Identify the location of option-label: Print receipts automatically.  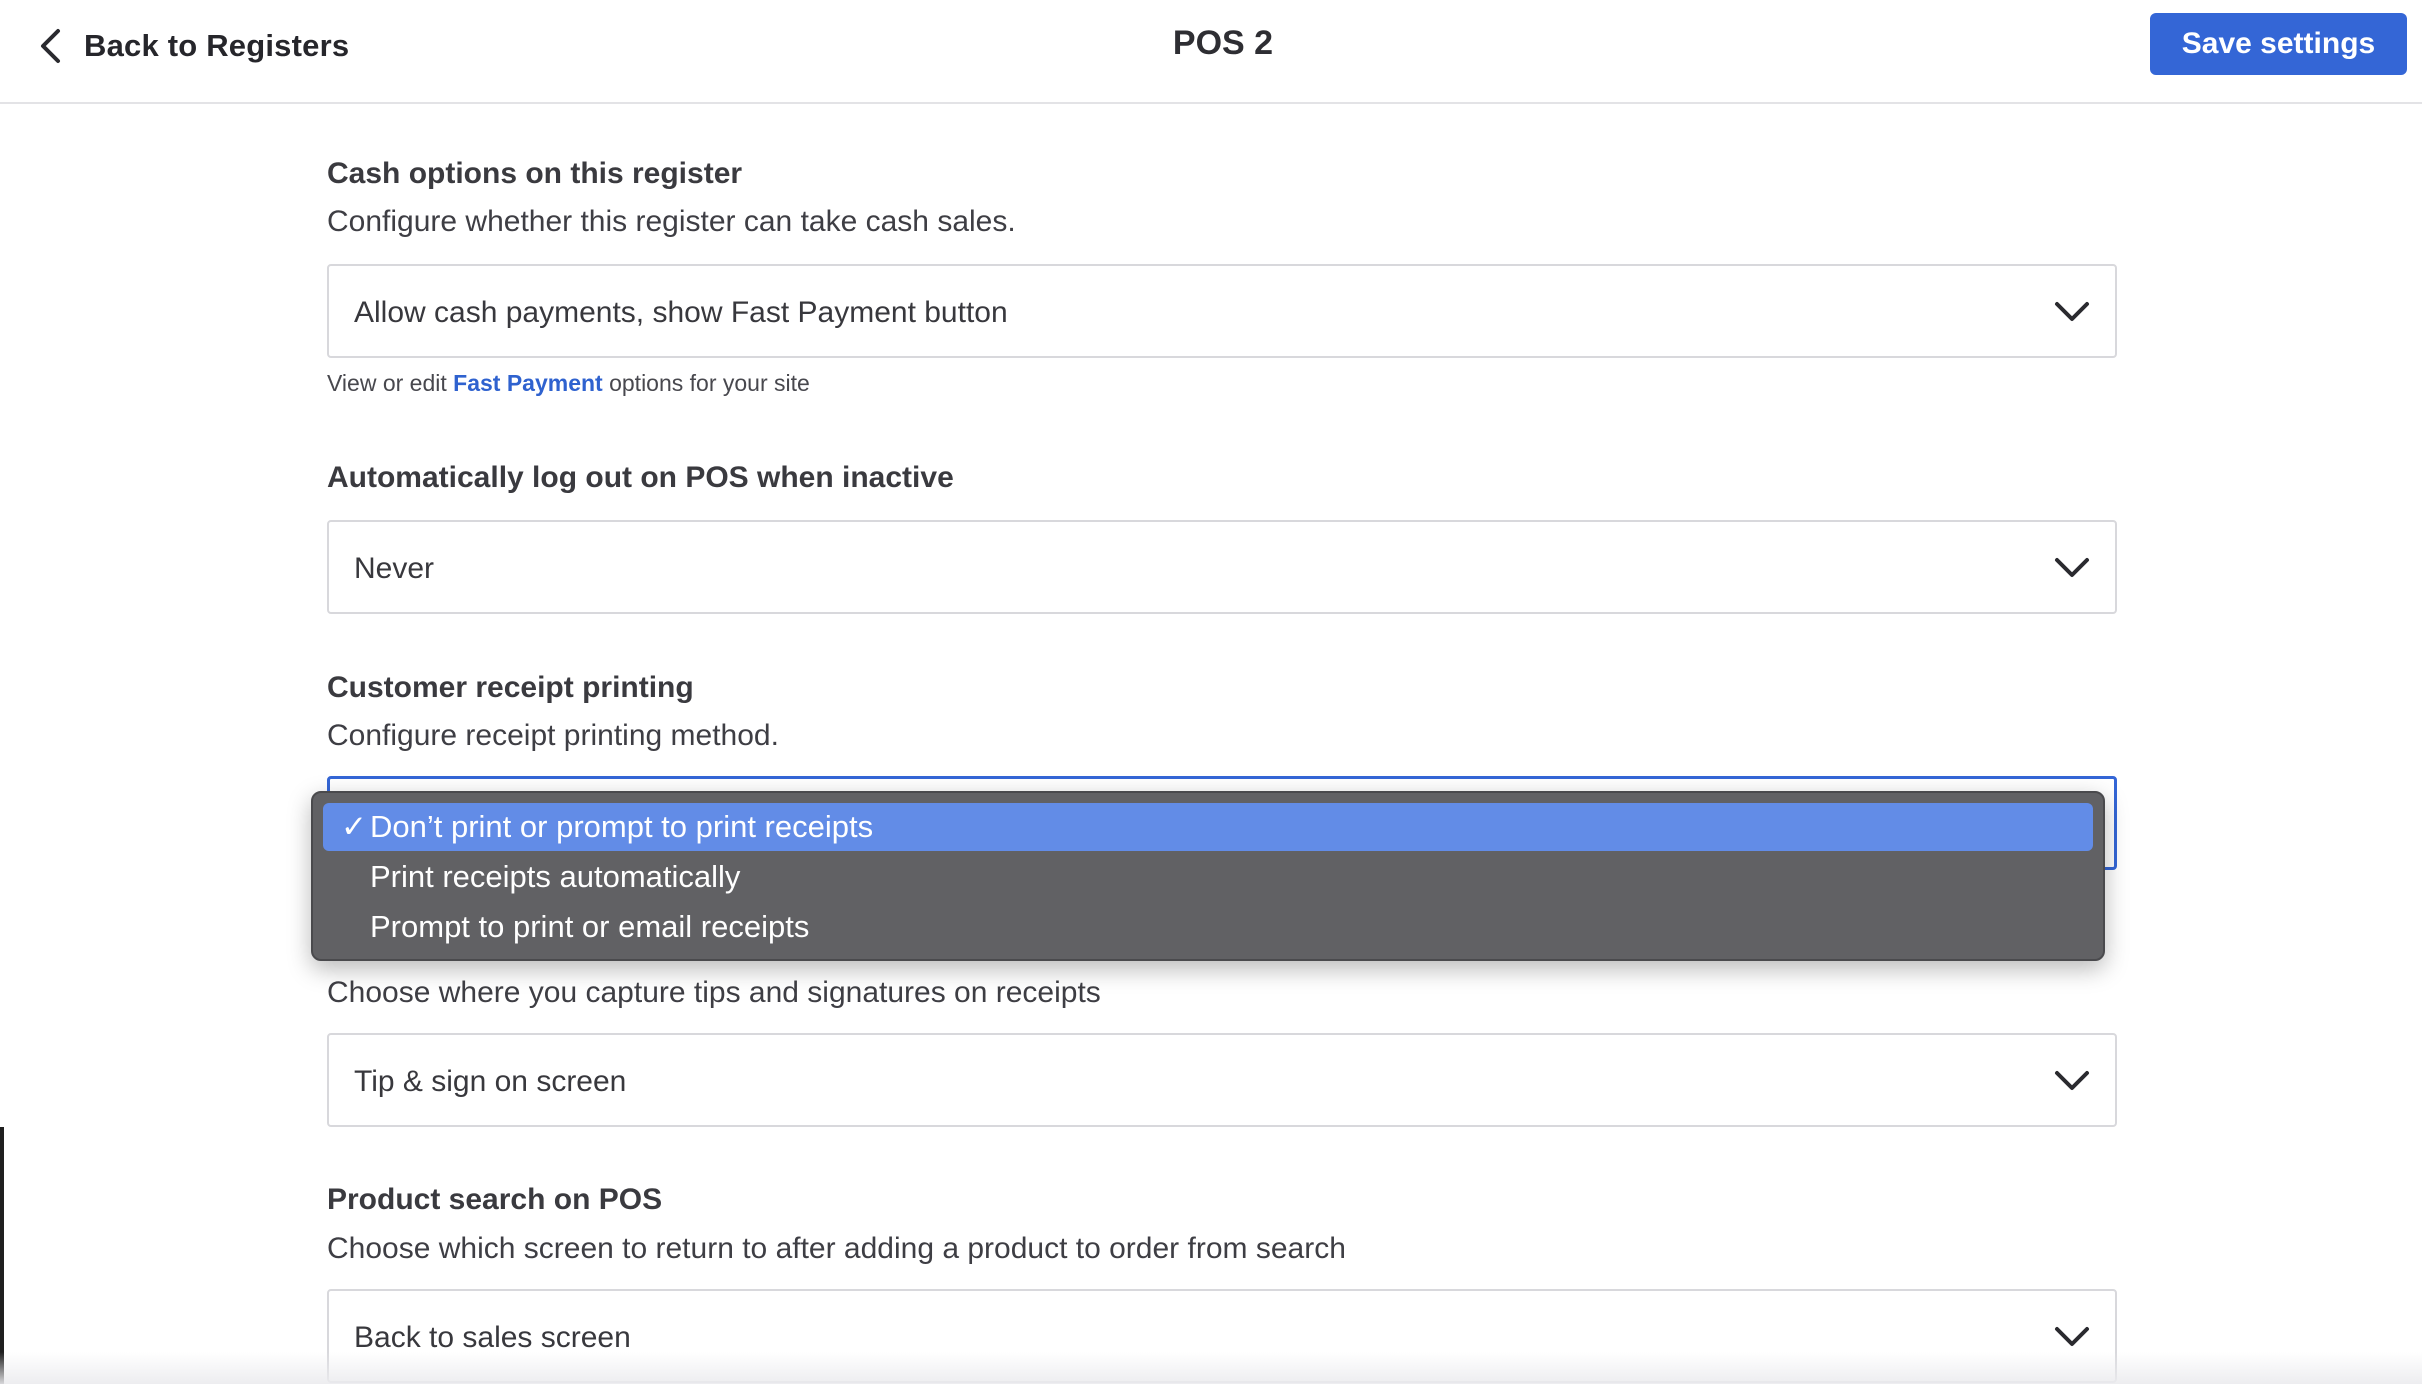
(555, 876).